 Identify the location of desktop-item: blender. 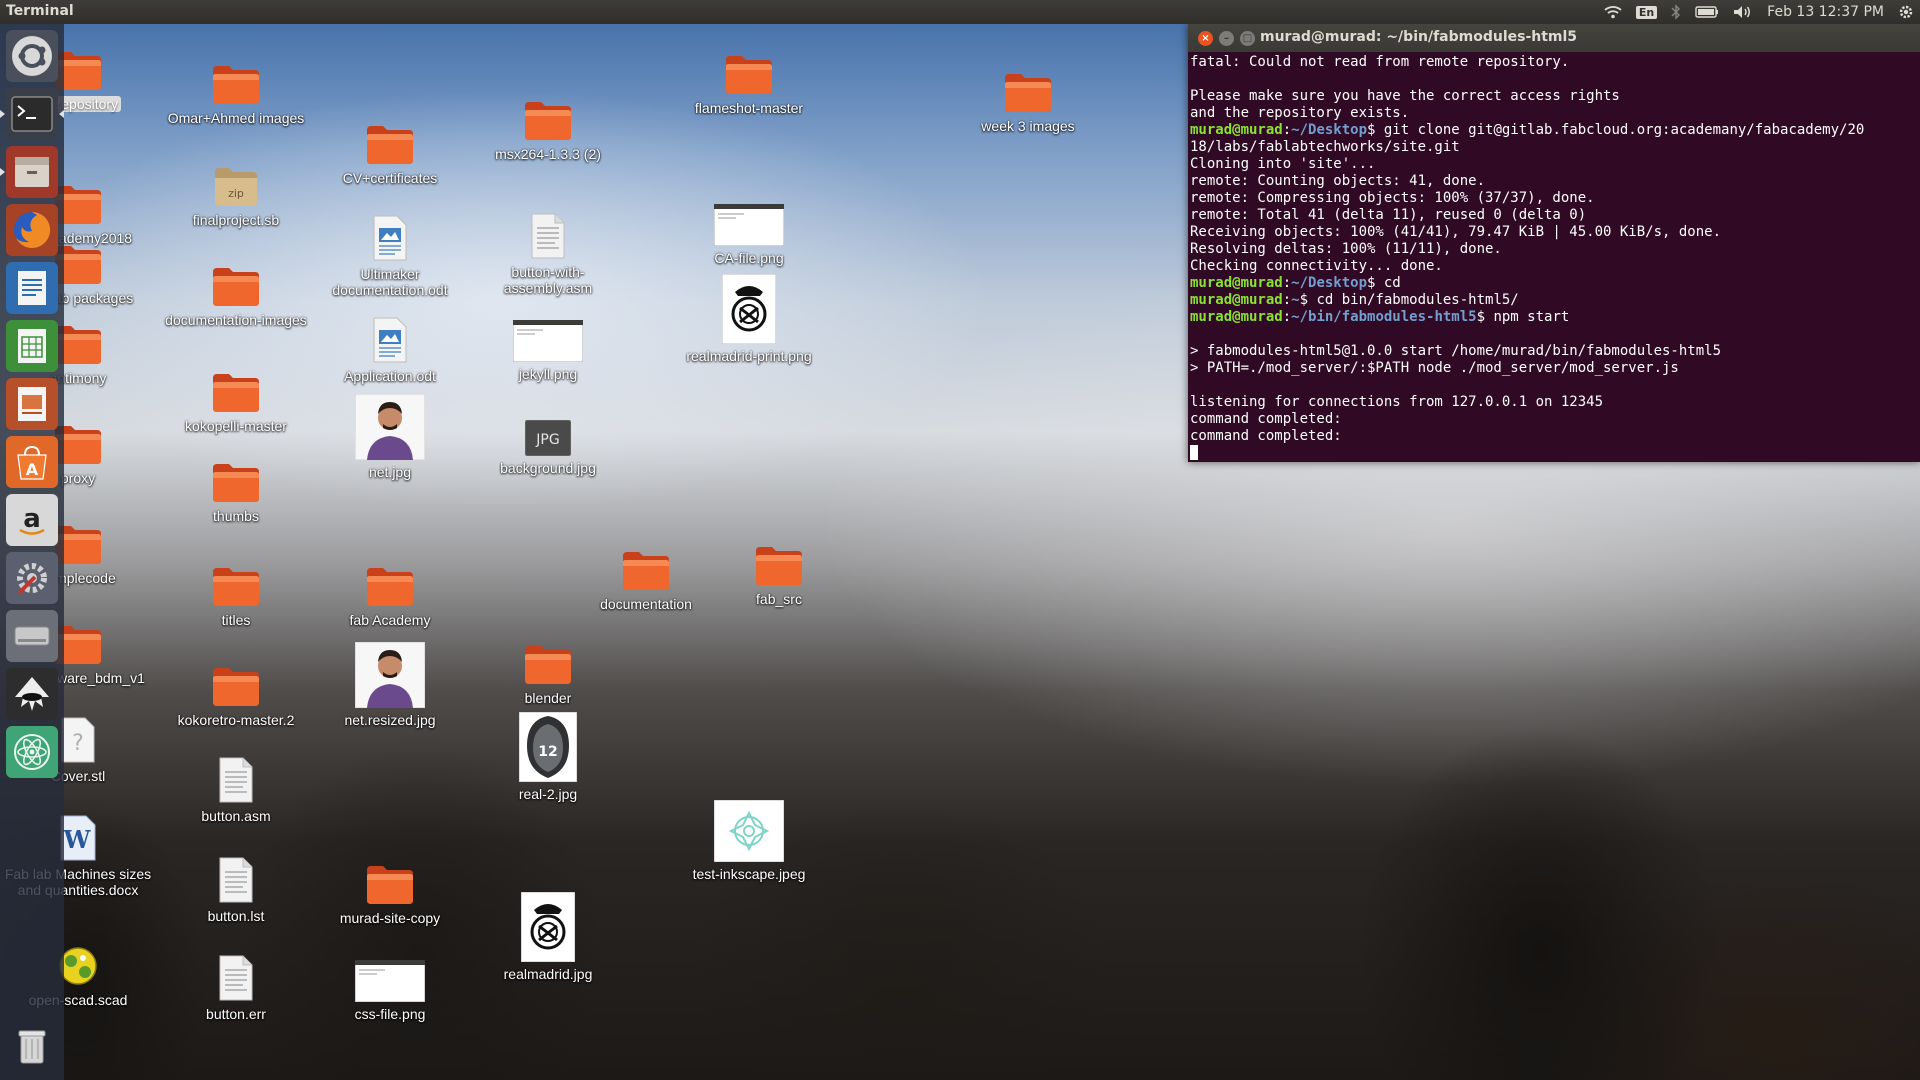
(548, 668).